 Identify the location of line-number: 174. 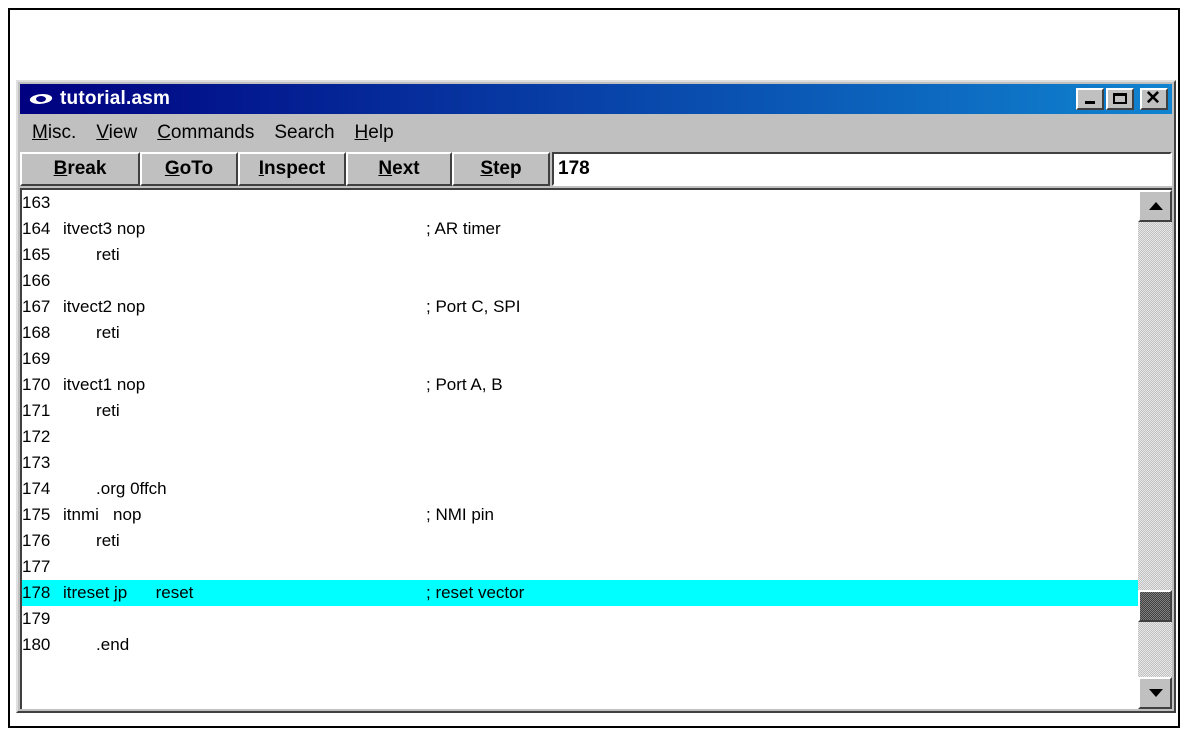
(36, 488).